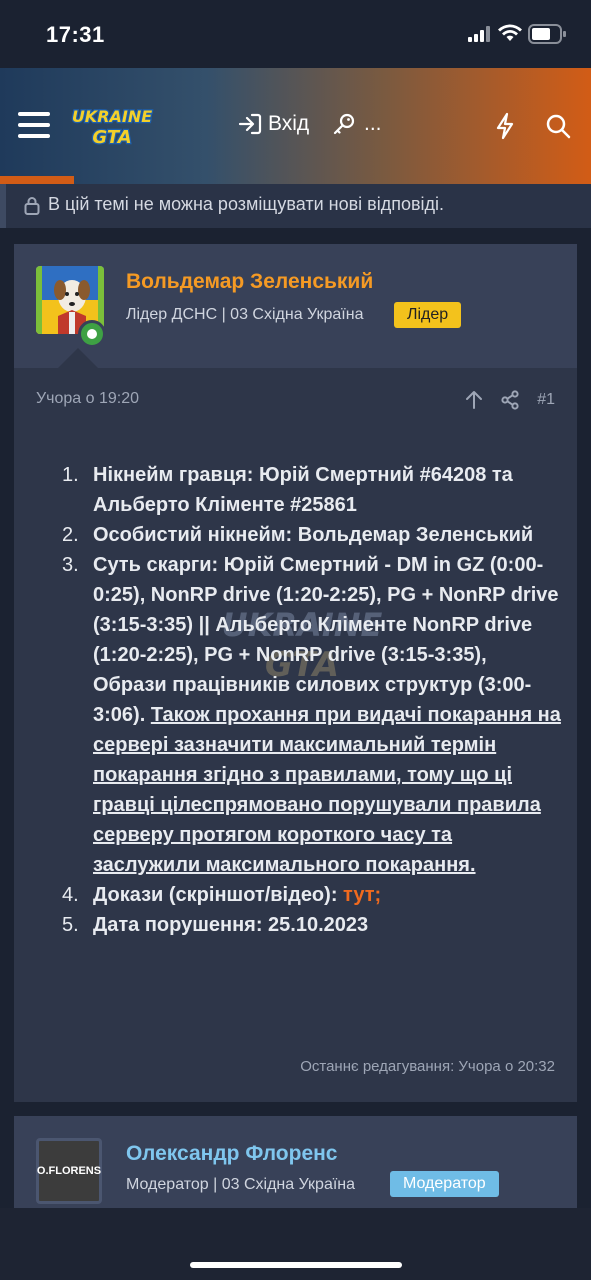 The width and height of the screenshot is (591, 1280). What do you see at coordinates (87, 399) in the screenshot?
I see `post-date: Учора о 19:20` at bounding box center [87, 399].